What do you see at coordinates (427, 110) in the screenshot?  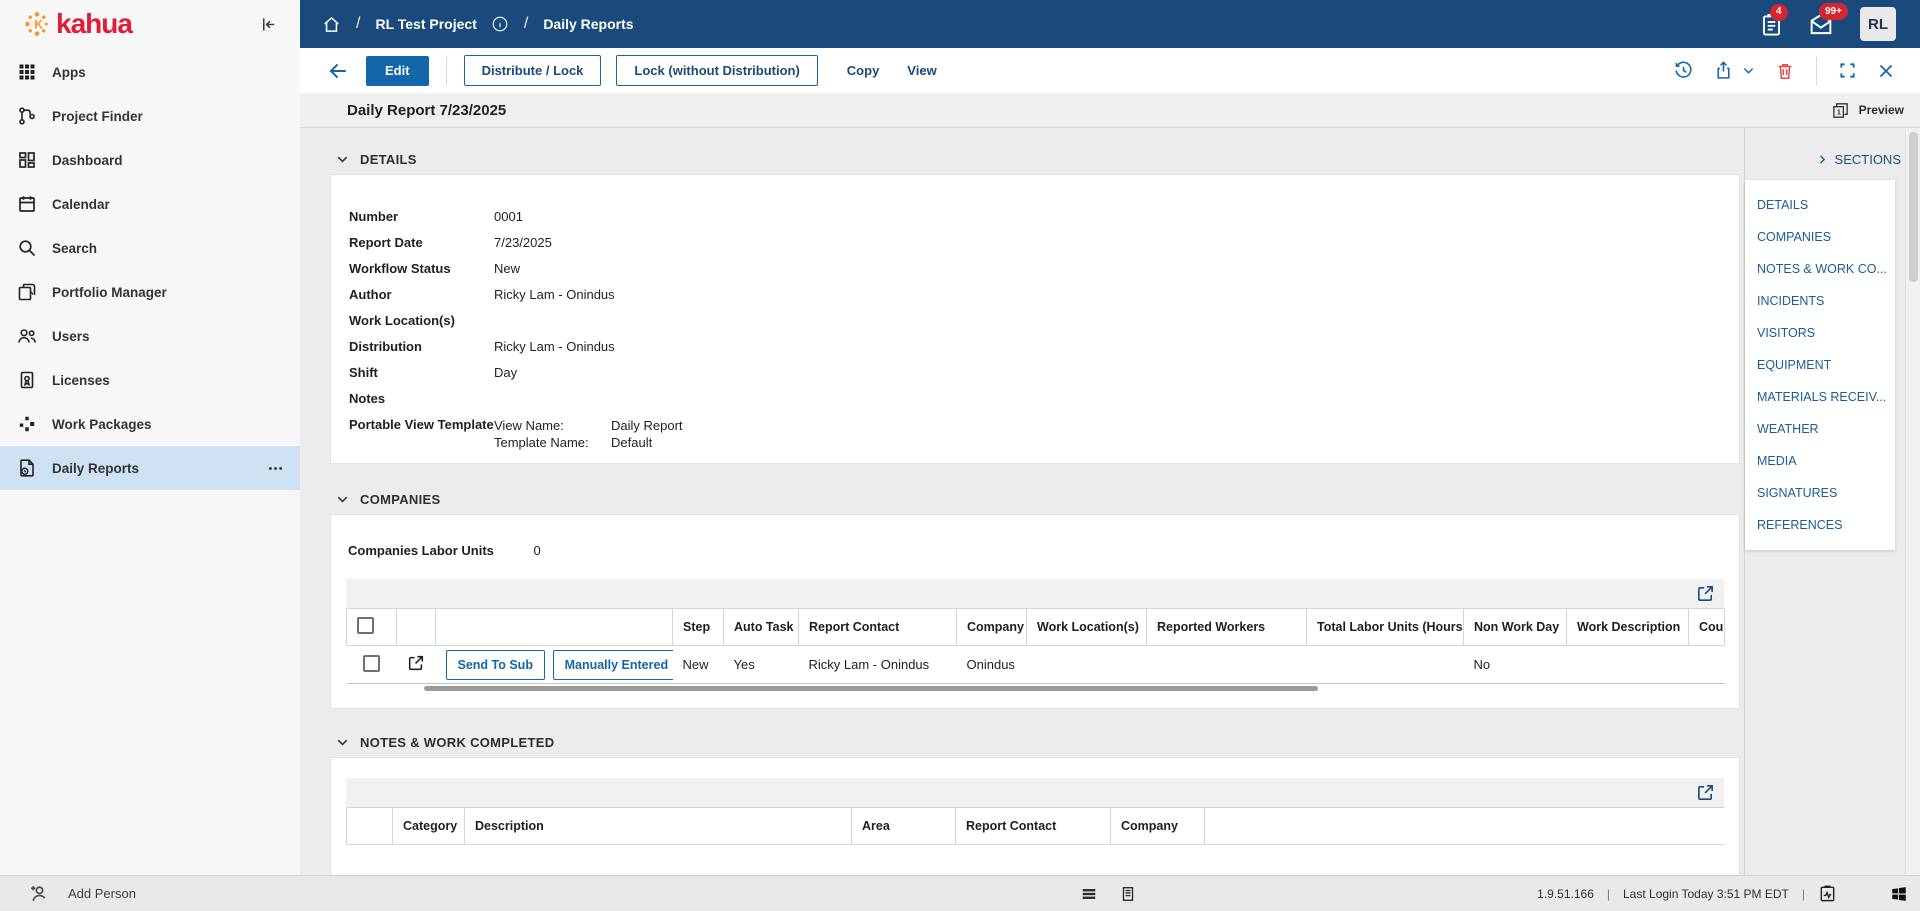 I see `record-title: Daily Report 7/23/2025` at bounding box center [427, 110].